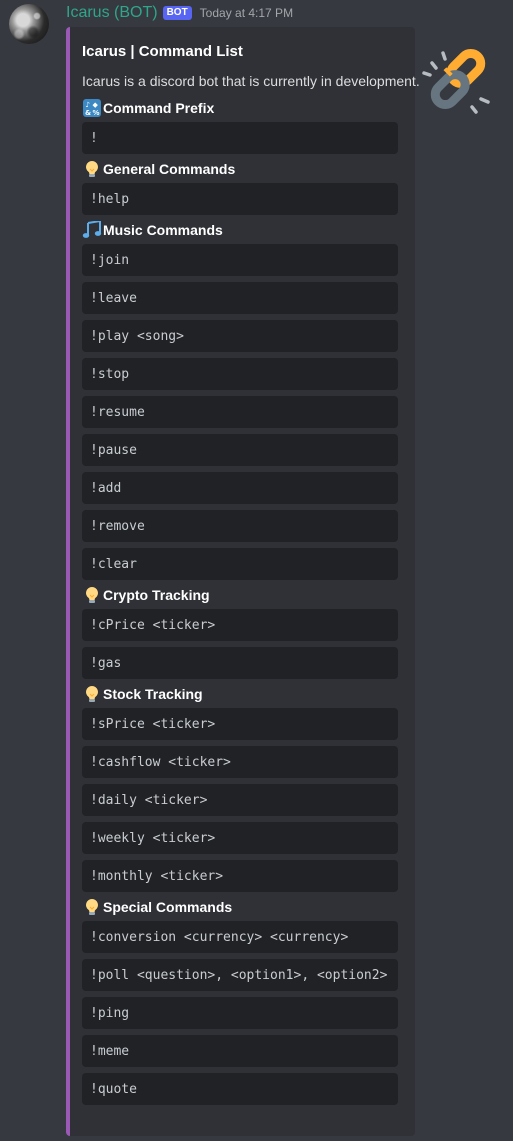 The height and width of the screenshot is (1141, 513). What do you see at coordinates (112, 13) in the screenshot?
I see `username: Icarus (BOT)` at bounding box center [112, 13].